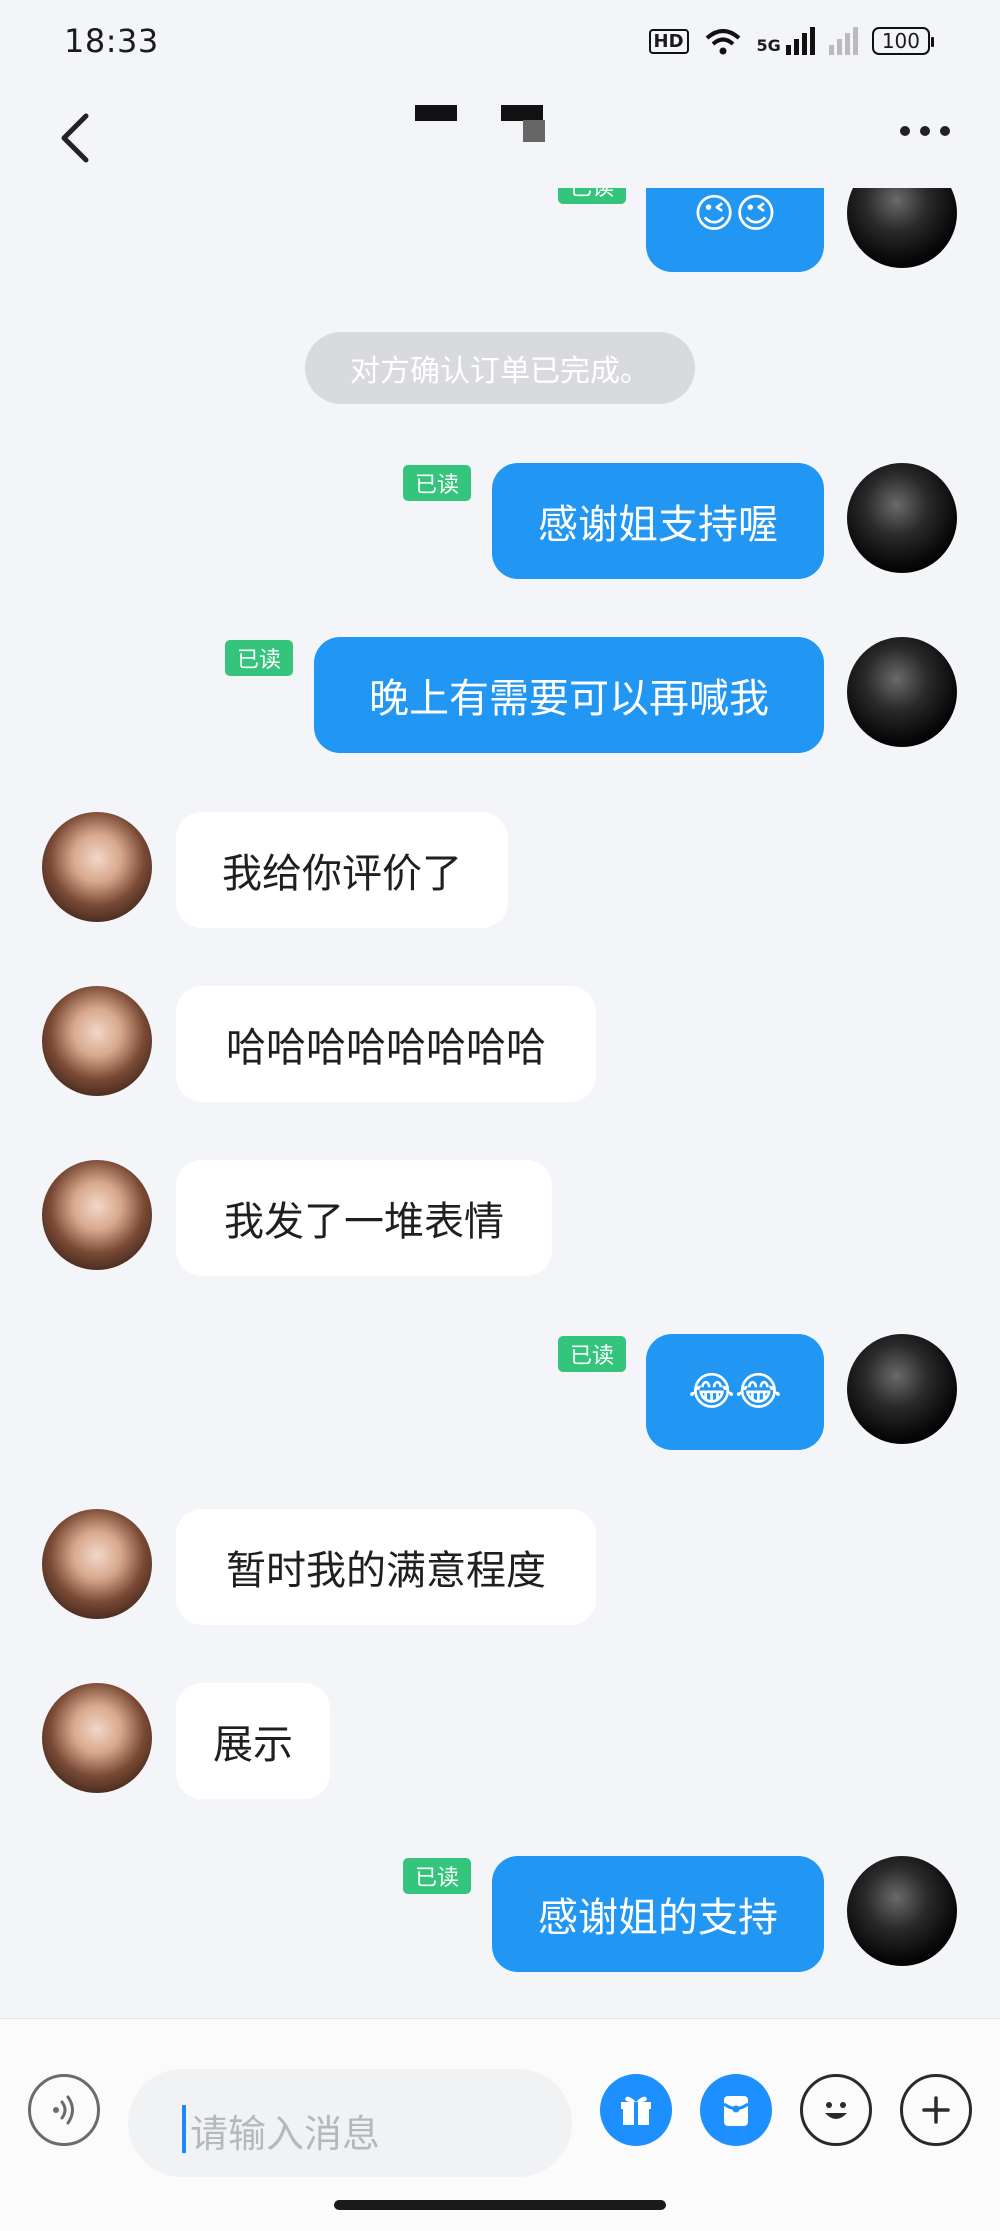 The image size is (1000, 2231). What do you see at coordinates (569, 695) in the screenshot?
I see `message-bubble-out: 晚上有需要可以再喊我` at bounding box center [569, 695].